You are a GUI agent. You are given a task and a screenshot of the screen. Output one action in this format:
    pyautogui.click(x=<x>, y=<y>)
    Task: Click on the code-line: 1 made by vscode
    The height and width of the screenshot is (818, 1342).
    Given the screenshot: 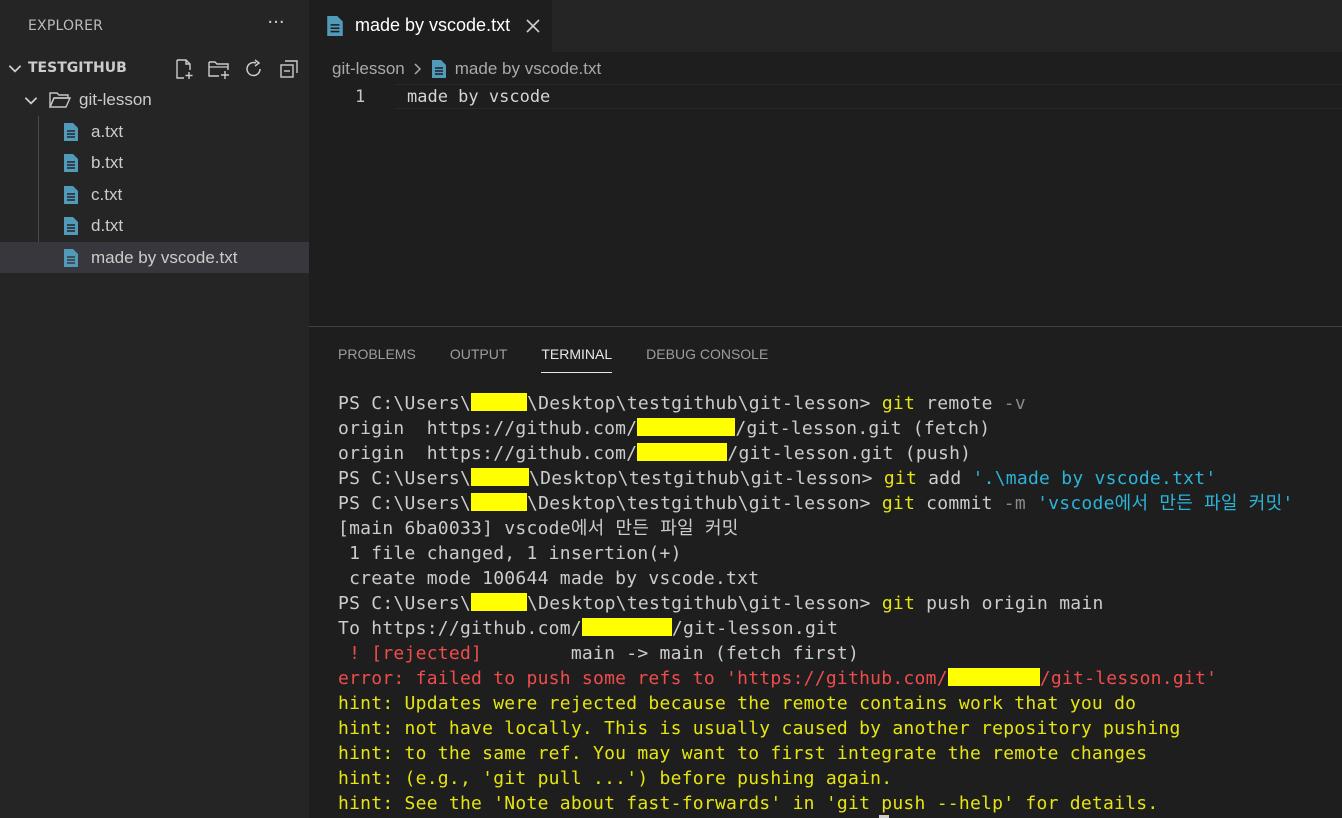 What is the action you would take?
    pyautogui.click(x=825, y=97)
    